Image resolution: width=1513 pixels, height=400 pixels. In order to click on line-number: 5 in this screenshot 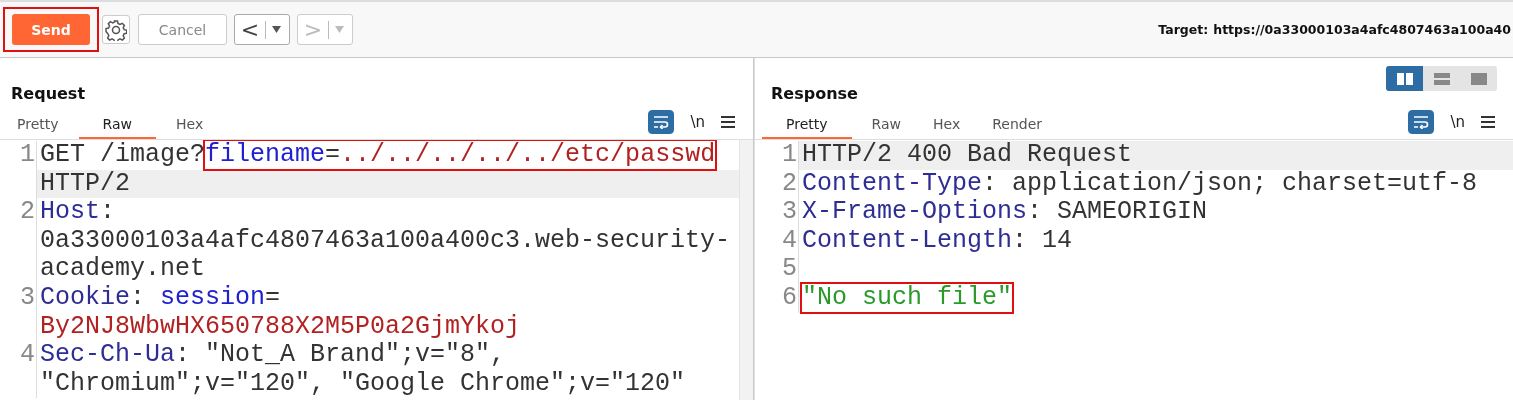, I will do `click(789, 269)`.